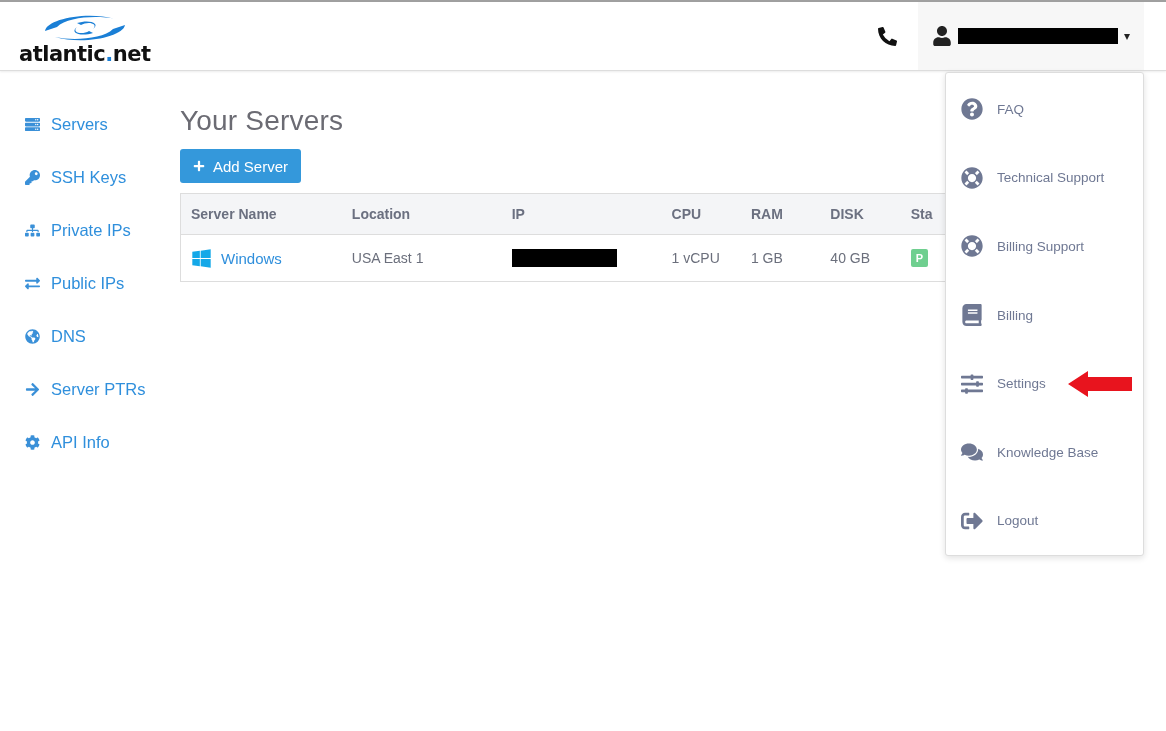 The width and height of the screenshot is (1166, 731). What do you see at coordinates (972, 109) in the screenshot?
I see `question-icon` at bounding box center [972, 109].